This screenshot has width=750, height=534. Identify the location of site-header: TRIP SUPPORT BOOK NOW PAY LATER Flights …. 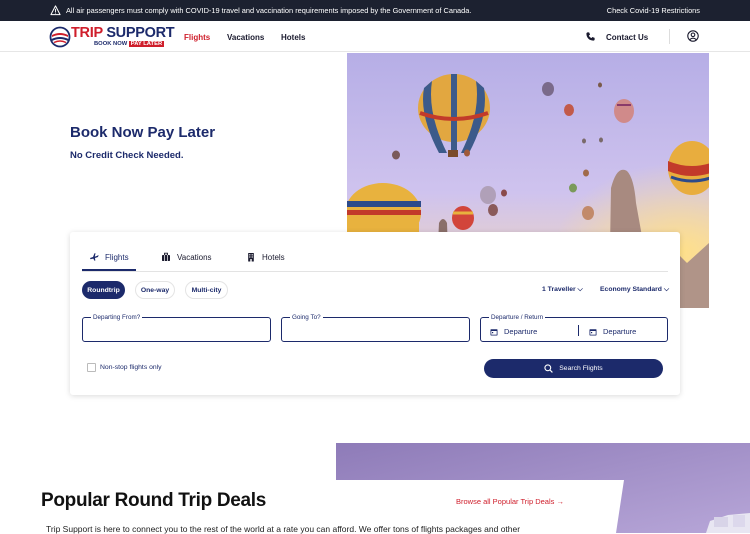
(375, 36).